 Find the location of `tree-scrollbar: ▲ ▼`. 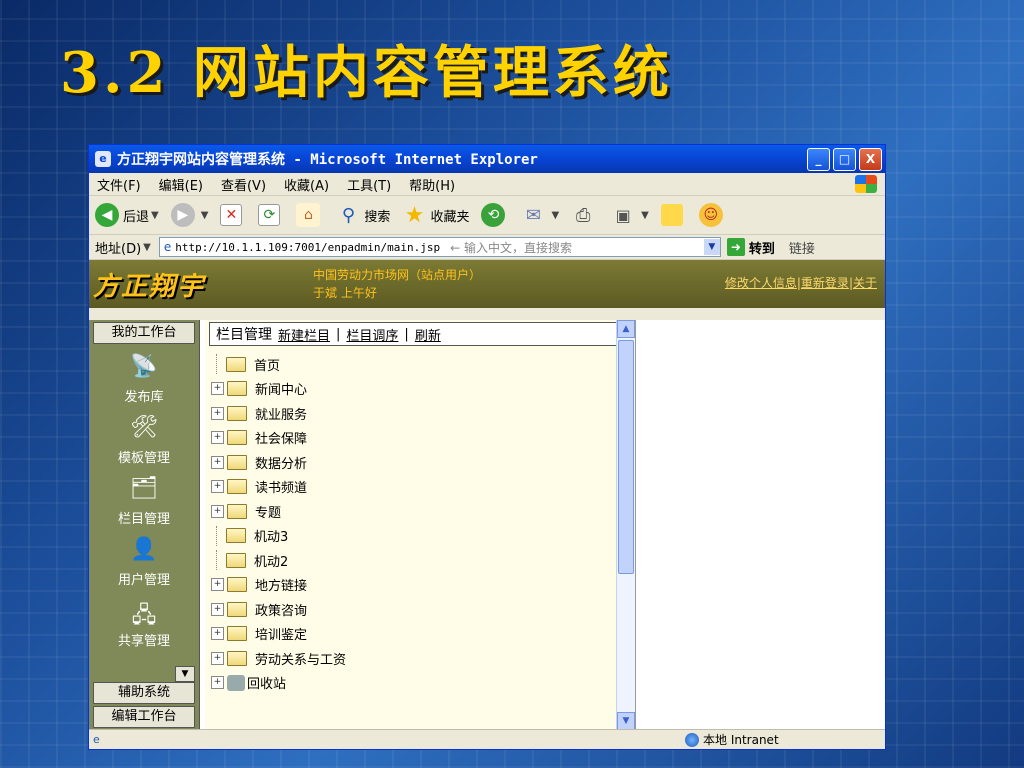

tree-scrollbar: ▲ ▼ is located at coordinates (625, 525).